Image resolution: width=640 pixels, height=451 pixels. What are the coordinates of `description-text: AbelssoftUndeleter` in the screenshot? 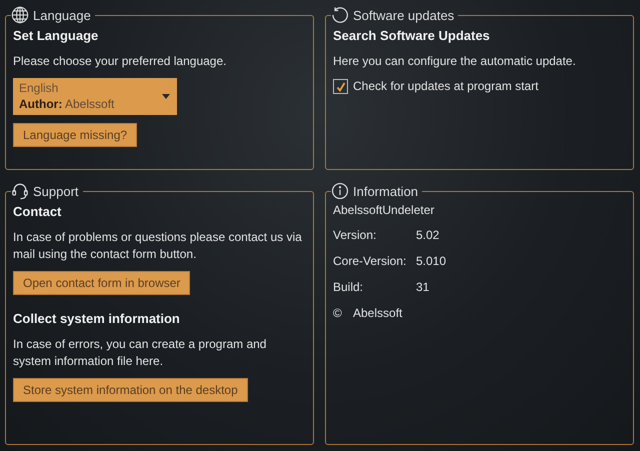 It's located at (384, 210).